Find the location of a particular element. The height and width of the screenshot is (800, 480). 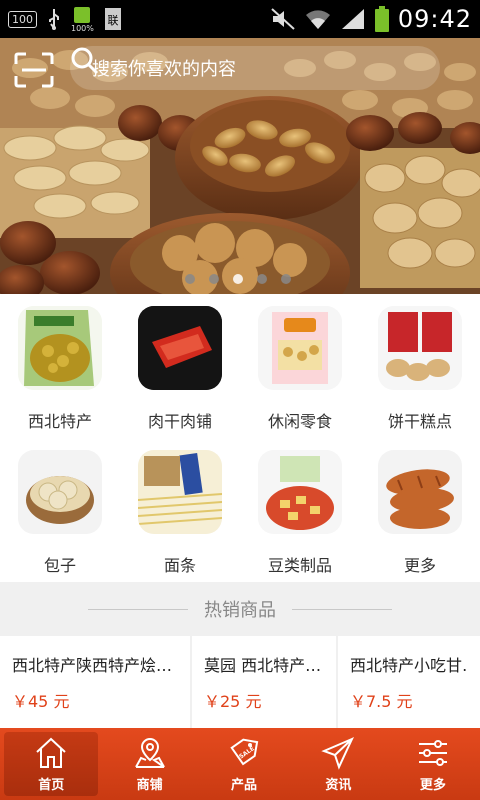

biscuits-image is located at coordinates (420, 348).